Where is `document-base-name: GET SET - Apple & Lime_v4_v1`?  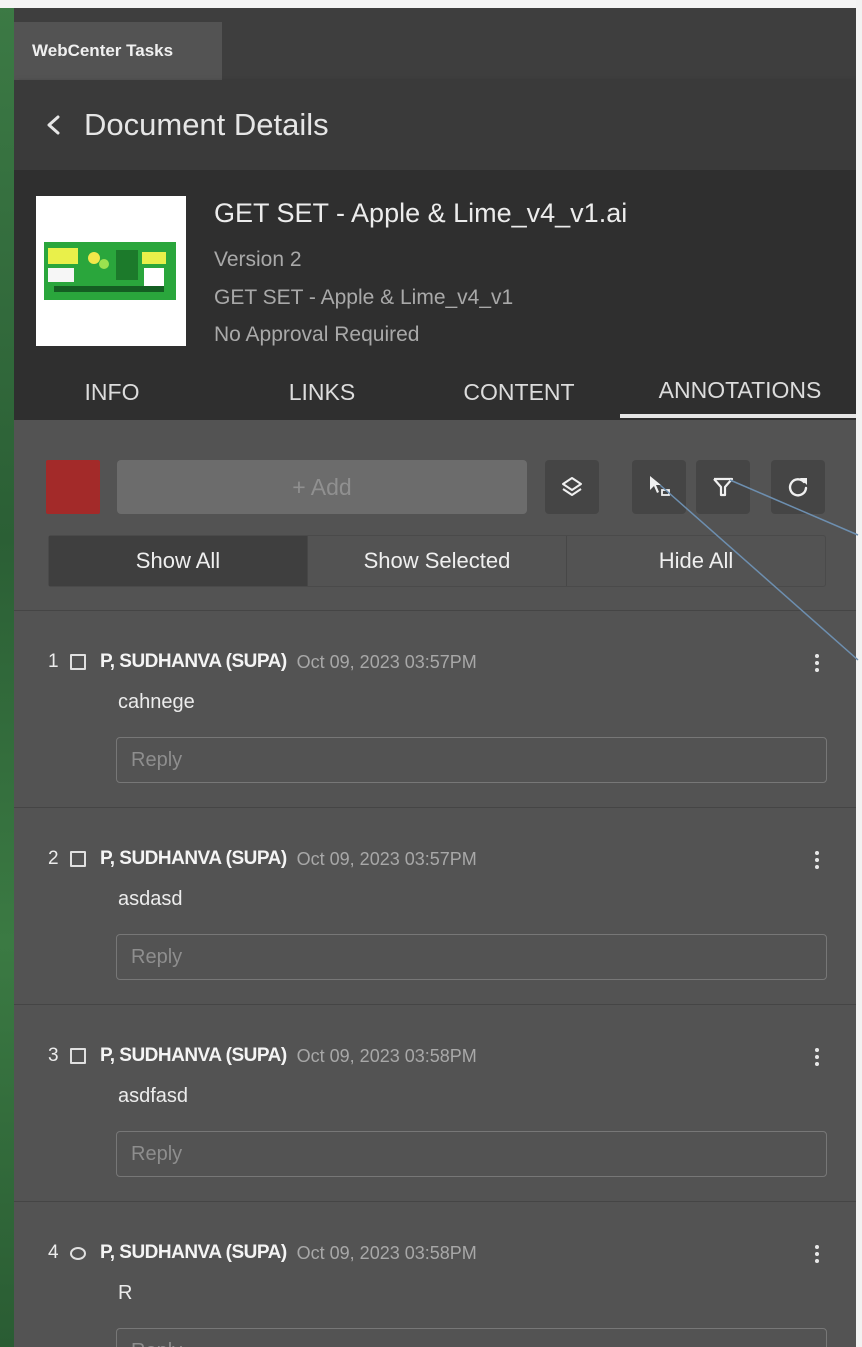
document-base-name: GET SET - Apple & Lime_v4_v1 is located at coordinates (364, 297).